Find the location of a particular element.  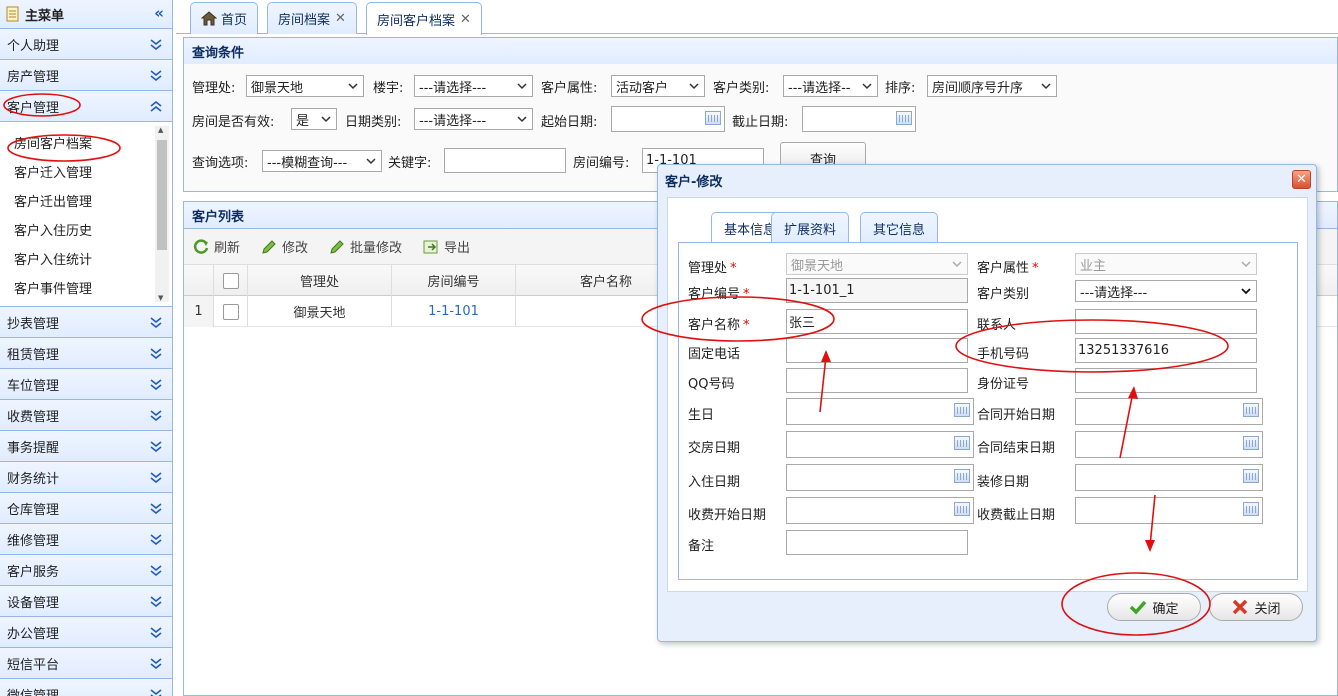

fee-end-date-input is located at coordinates (1169, 510).